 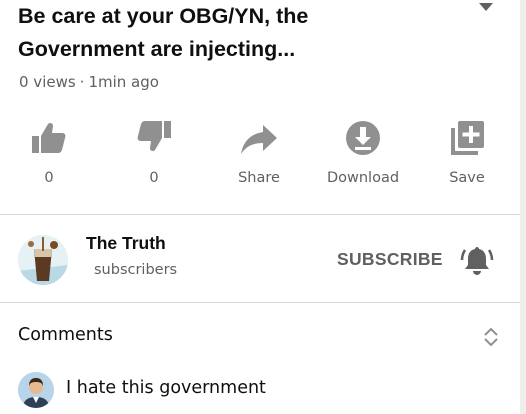 I want to click on divider-top, so click(x=260, y=214).